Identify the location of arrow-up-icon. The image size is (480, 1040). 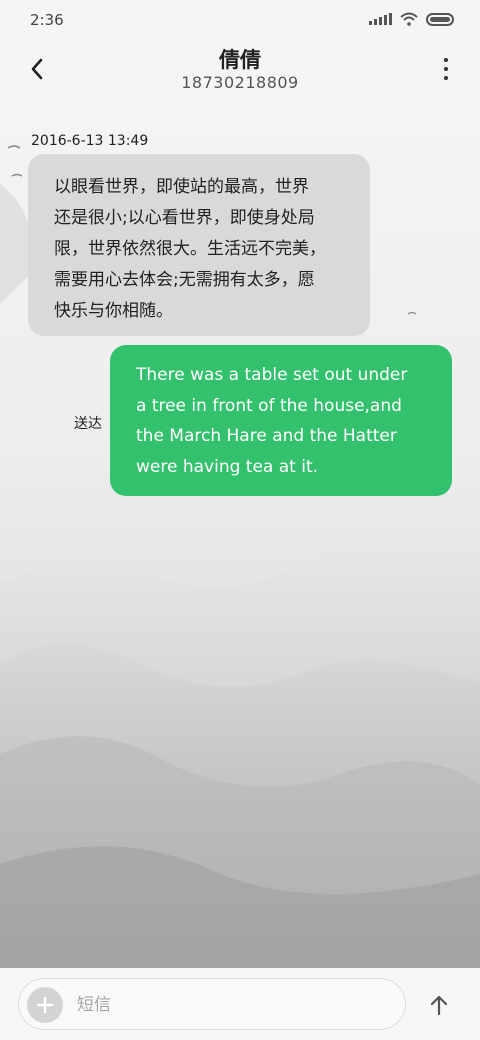
(439, 1005).